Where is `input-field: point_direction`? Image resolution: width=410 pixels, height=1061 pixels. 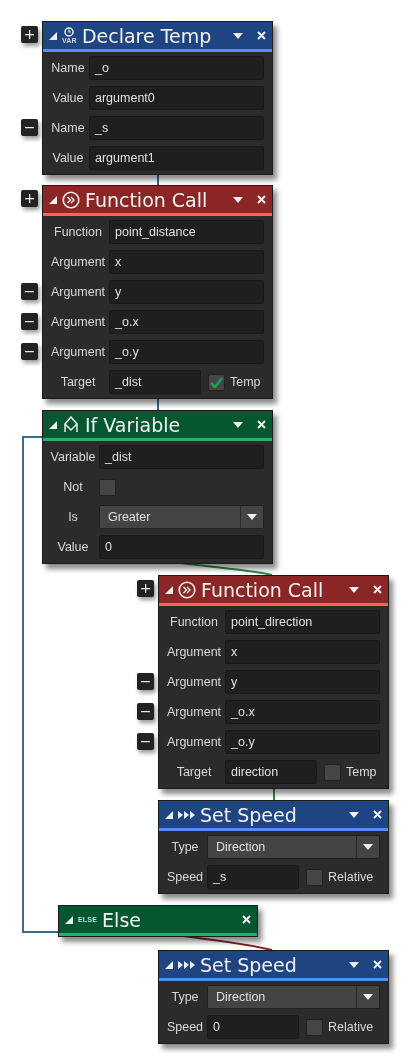 input-field: point_direction is located at coordinates (302, 622).